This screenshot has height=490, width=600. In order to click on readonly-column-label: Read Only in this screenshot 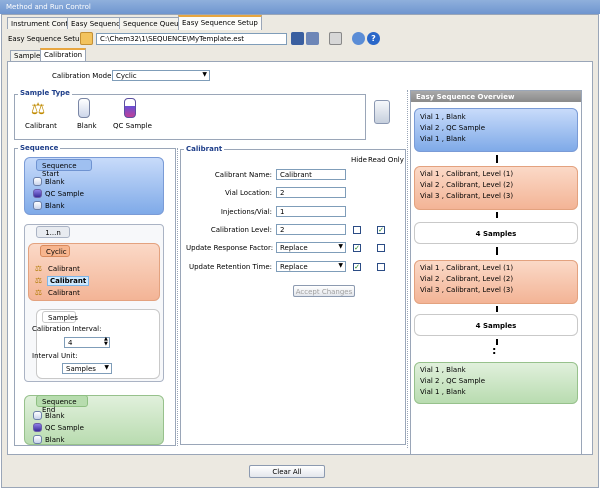, I will do `click(386, 160)`.